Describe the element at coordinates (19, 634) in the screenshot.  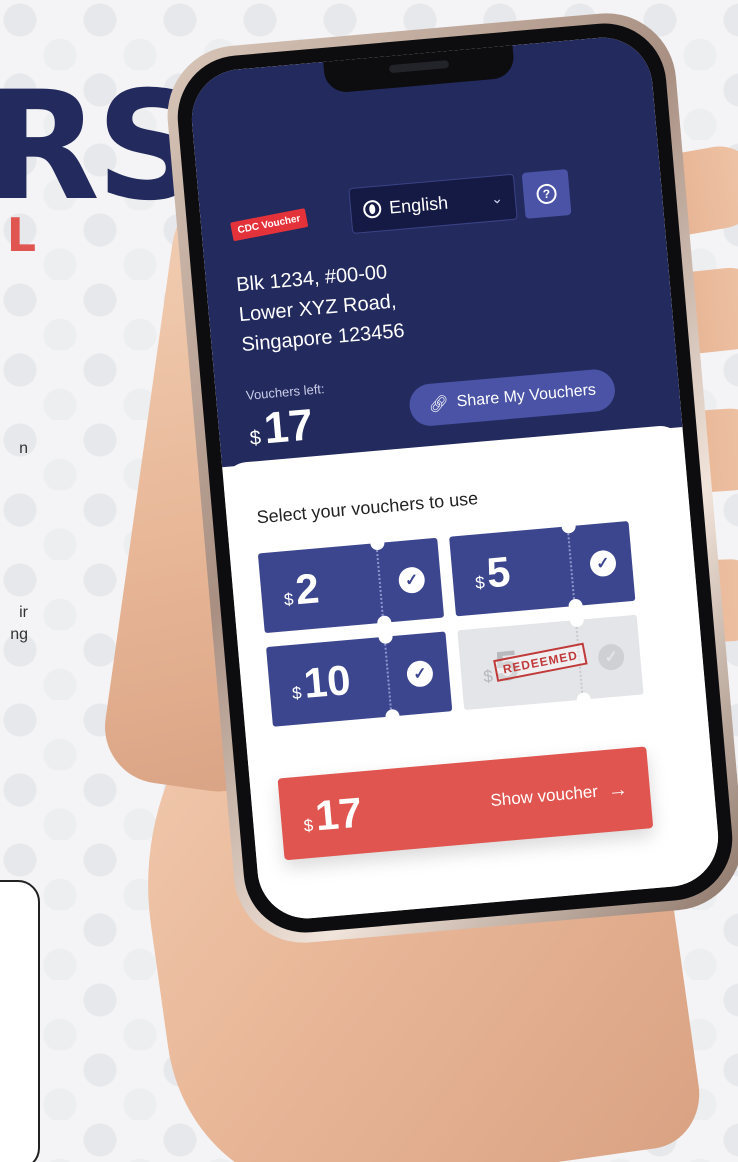
I see `background-text-3: ng` at that location.